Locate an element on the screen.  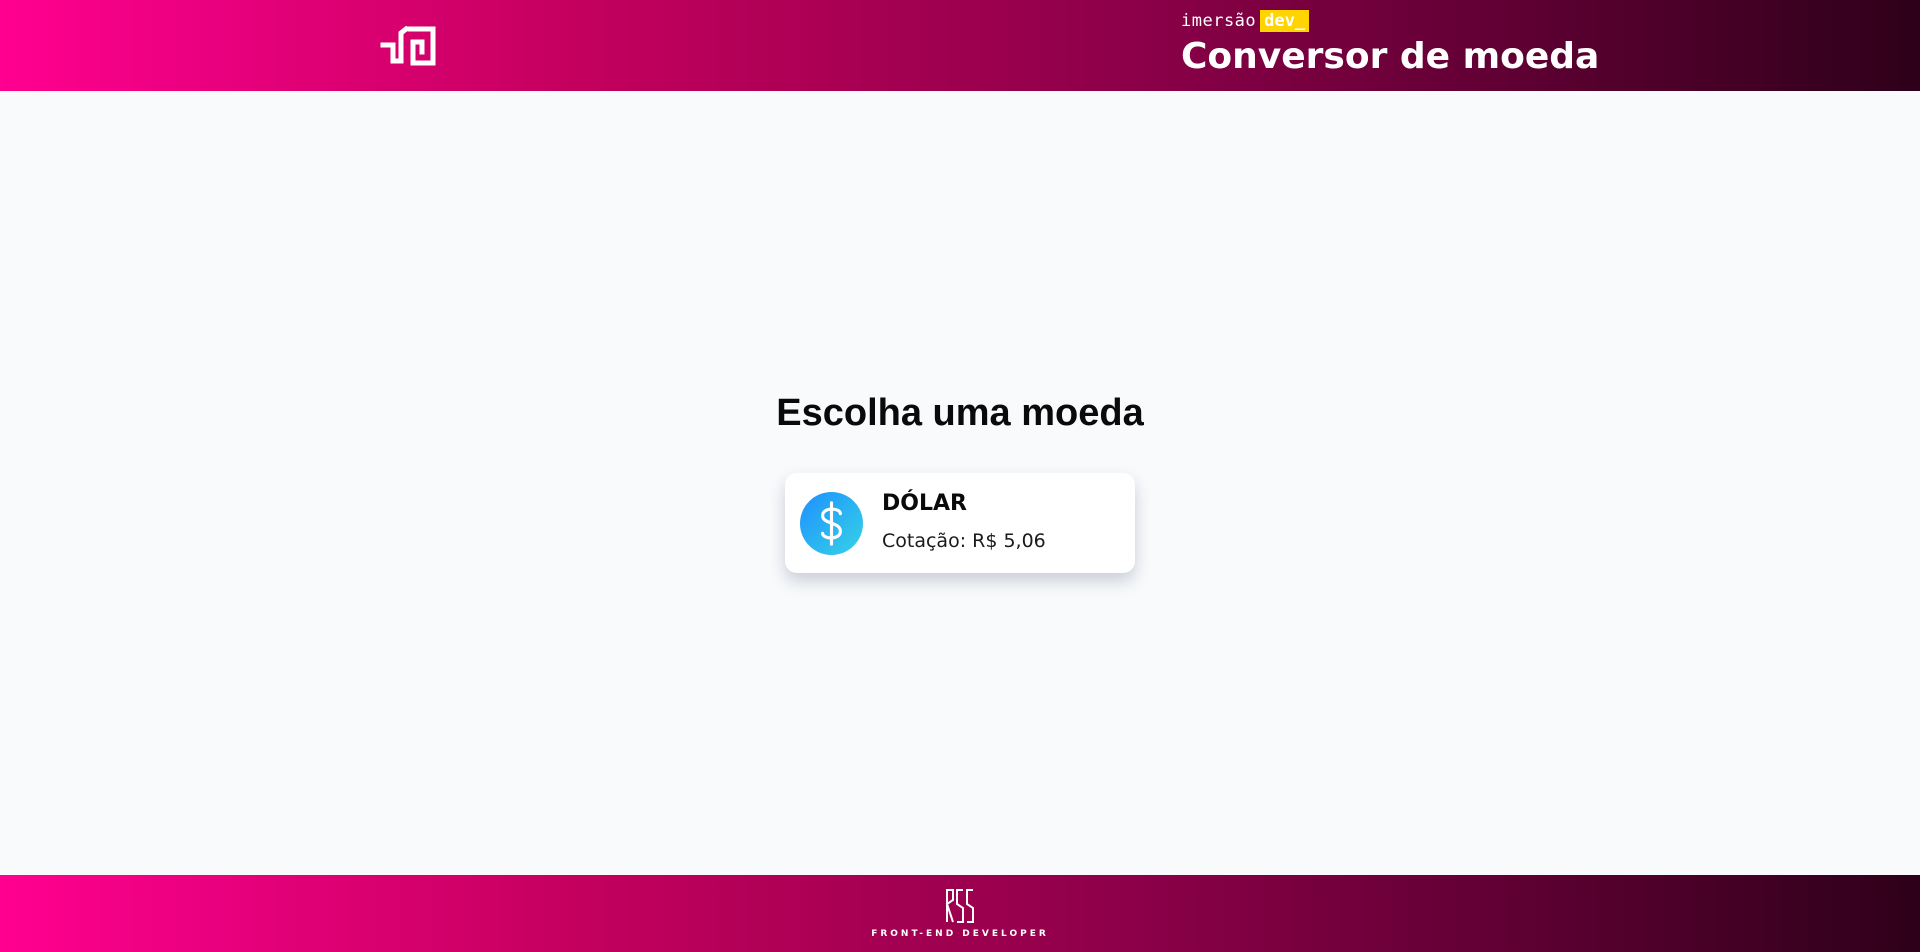
currency-card-dolar: DÓLAR Cotação: R$ 5,06 is located at coordinates (960, 523).